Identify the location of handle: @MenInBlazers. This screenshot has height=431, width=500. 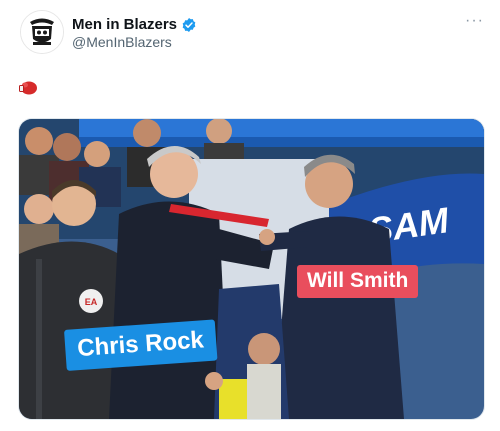
(122, 42).